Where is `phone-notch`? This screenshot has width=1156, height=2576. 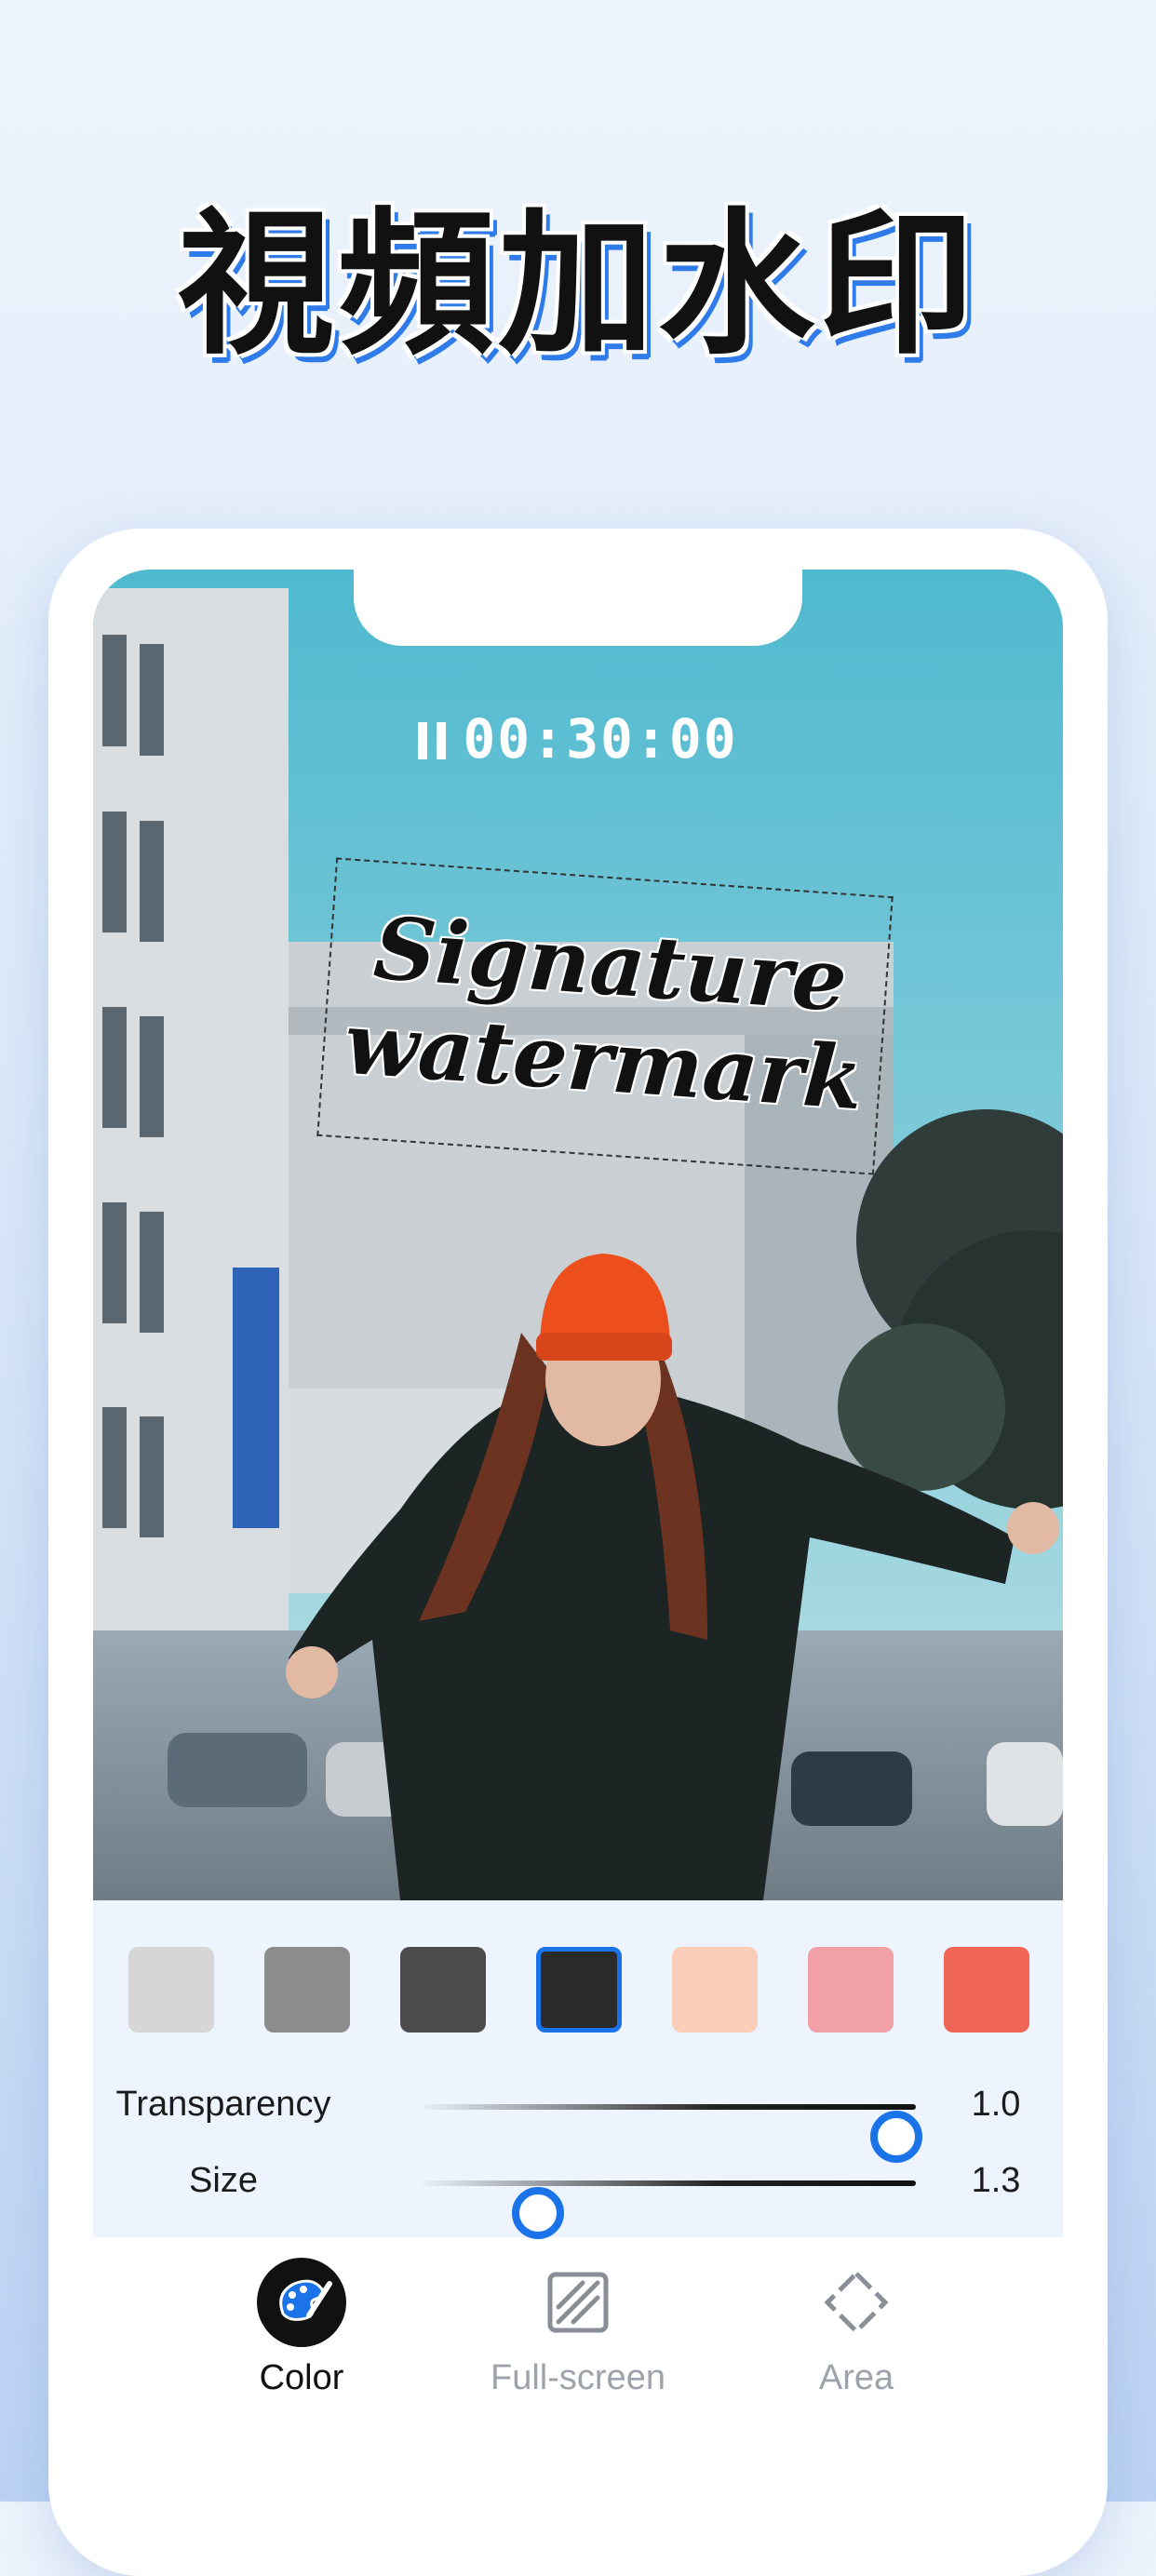 phone-notch is located at coordinates (578, 608).